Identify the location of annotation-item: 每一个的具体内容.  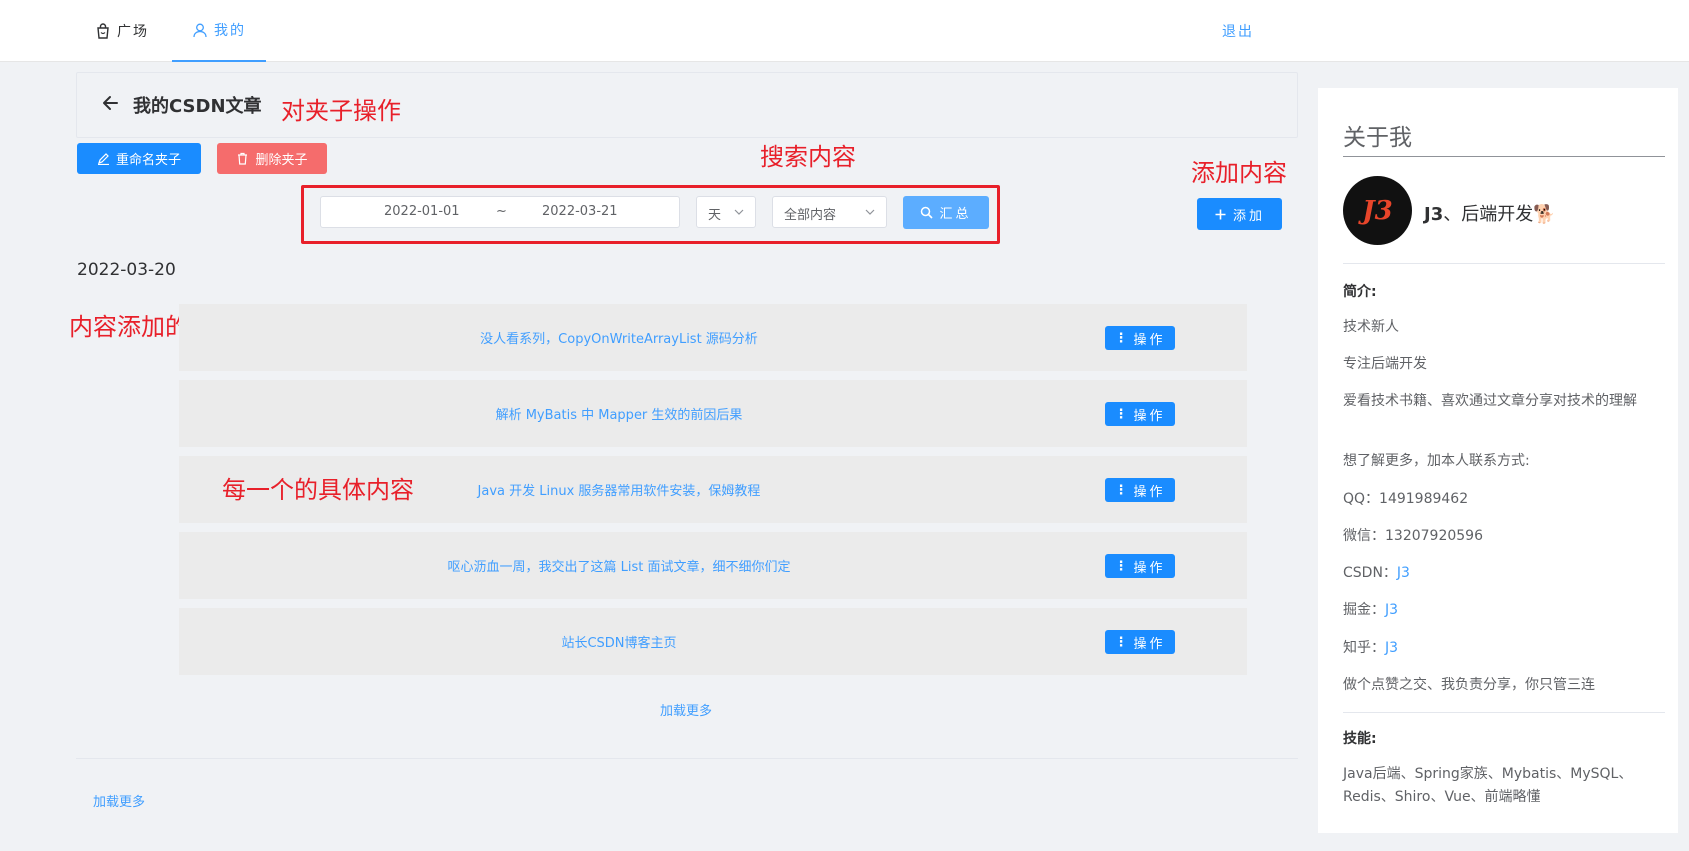
(318, 490).